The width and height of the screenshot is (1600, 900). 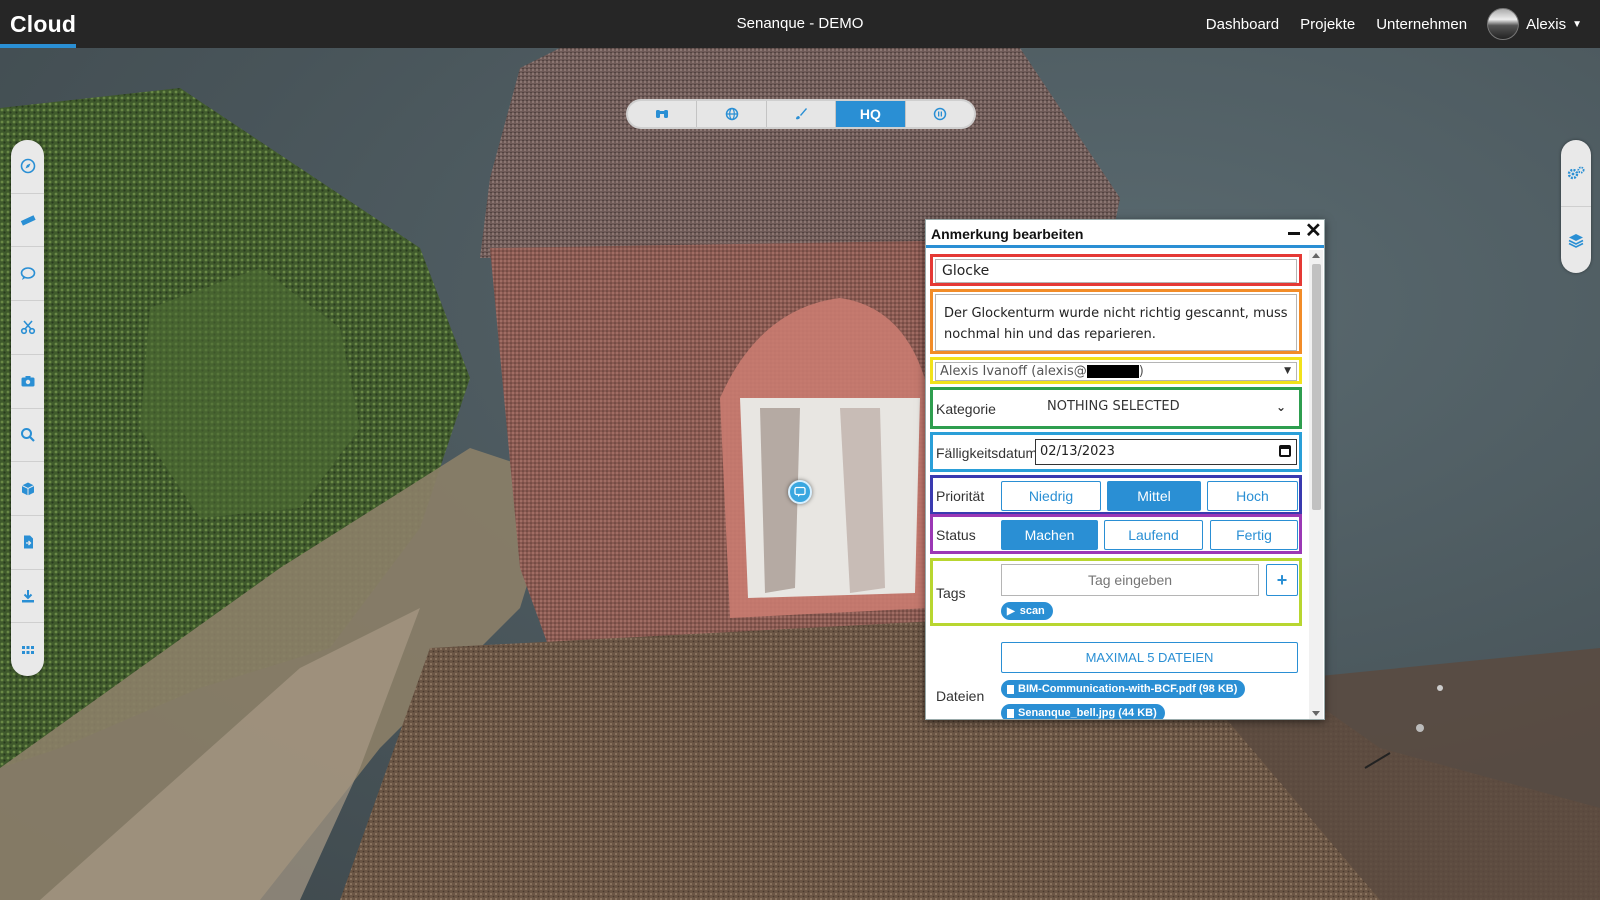 I want to click on priority-section: Priorität Niedrig Mittel Hoch, so click(x=1116, y=495).